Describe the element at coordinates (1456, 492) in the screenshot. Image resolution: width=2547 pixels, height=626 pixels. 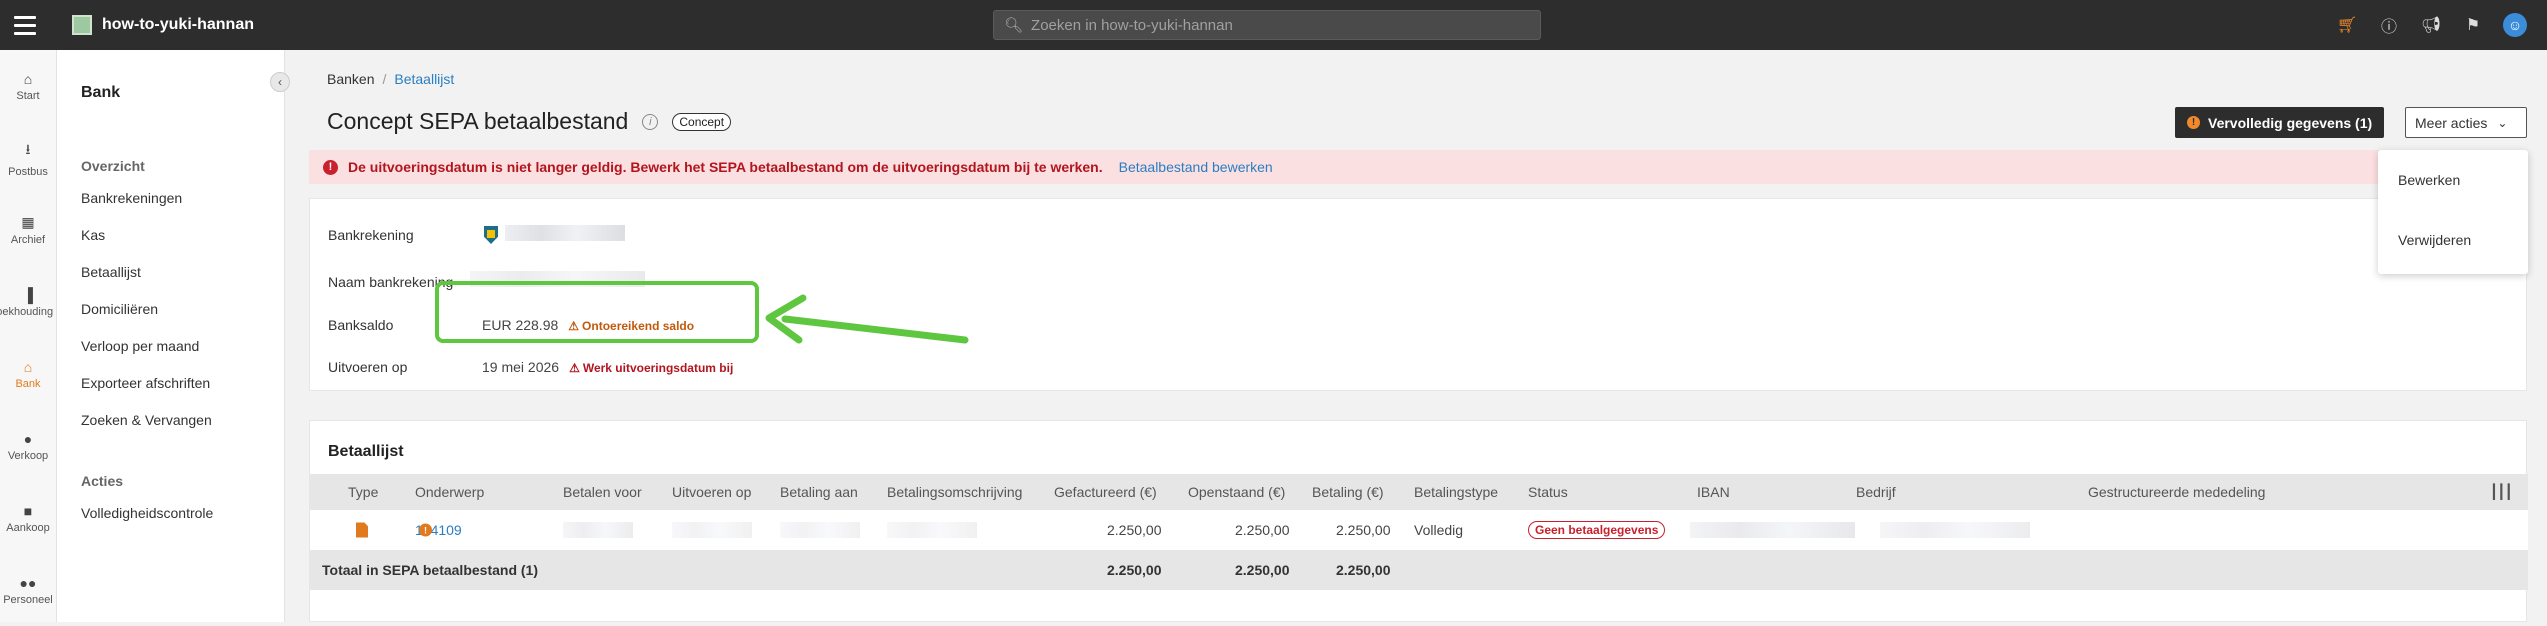
I see `col-betalingstype: Betalingstype` at that location.